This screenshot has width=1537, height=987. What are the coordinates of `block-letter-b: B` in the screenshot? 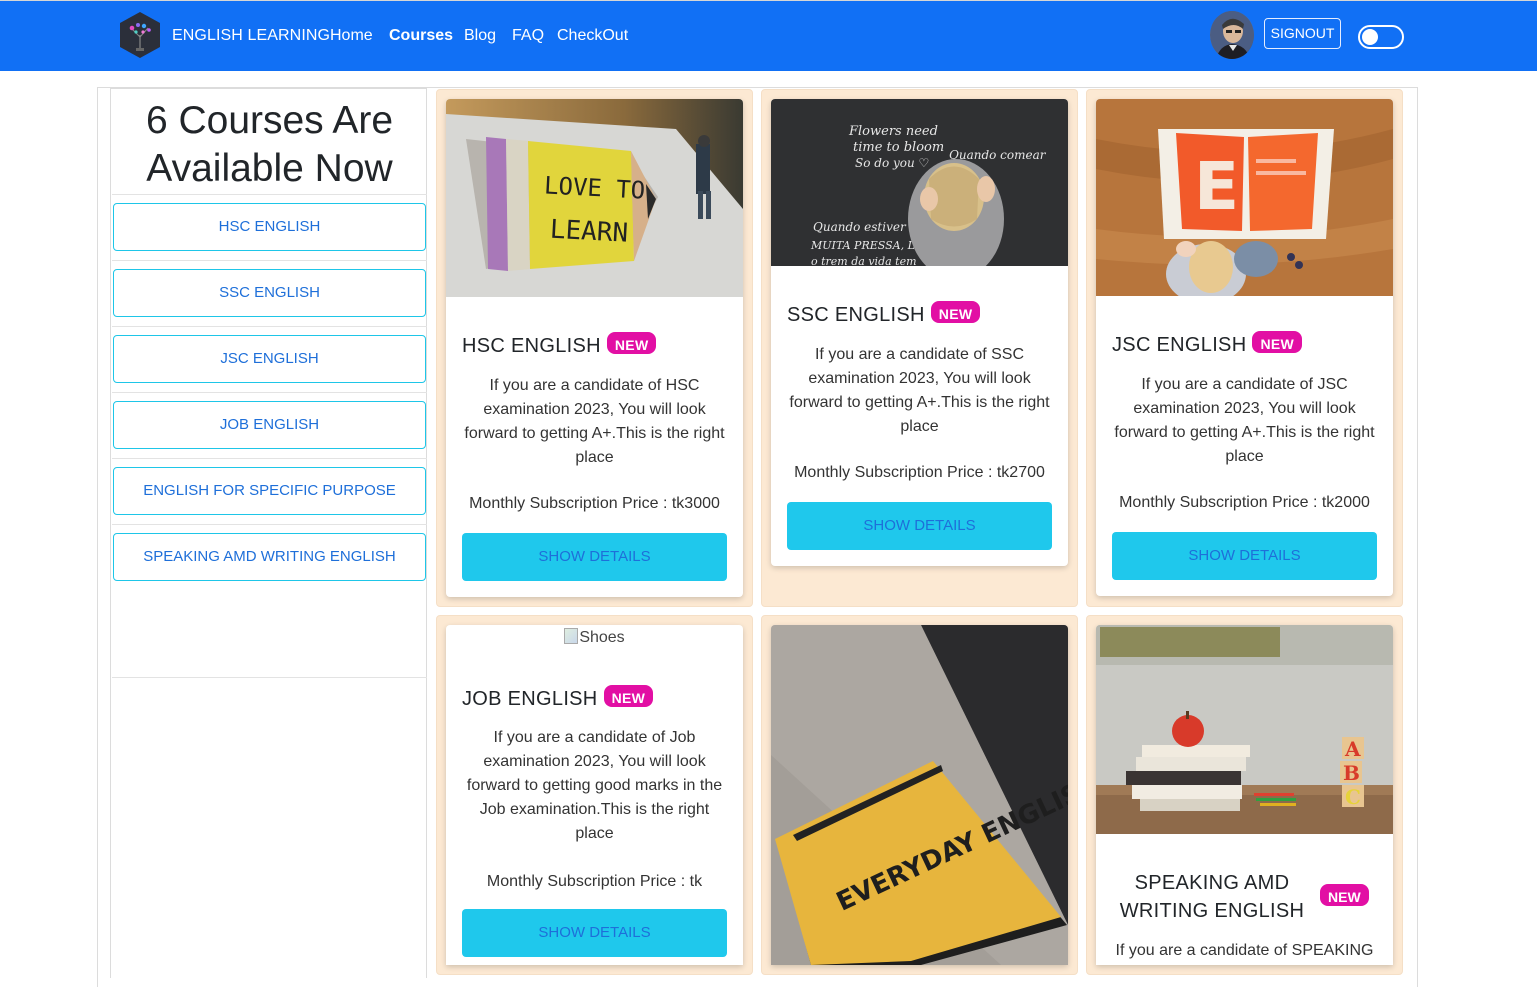 It's located at (1351, 773).